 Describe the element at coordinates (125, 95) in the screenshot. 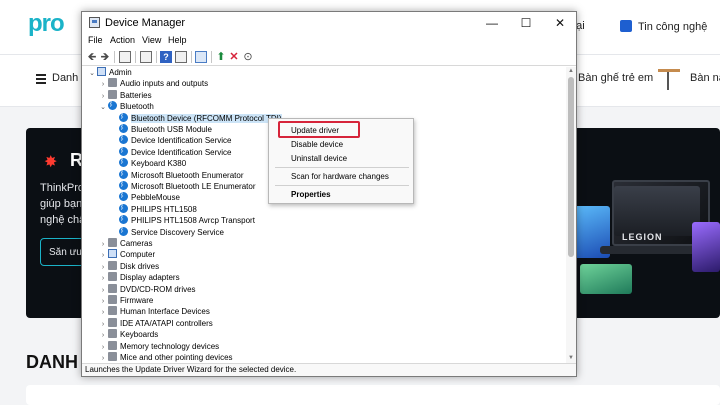

I see `tree-item: › Batteries` at that location.